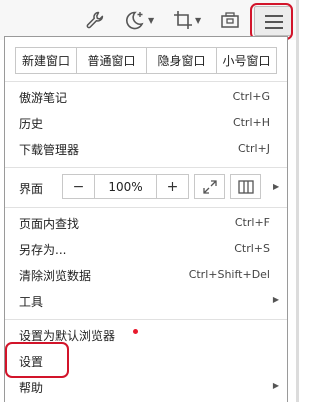 This screenshot has height=402, width=320. What do you see at coordinates (146, 124) in the screenshot?
I see `menu-item-history: 历史 Ctrl+H` at bounding box center [146, 124].